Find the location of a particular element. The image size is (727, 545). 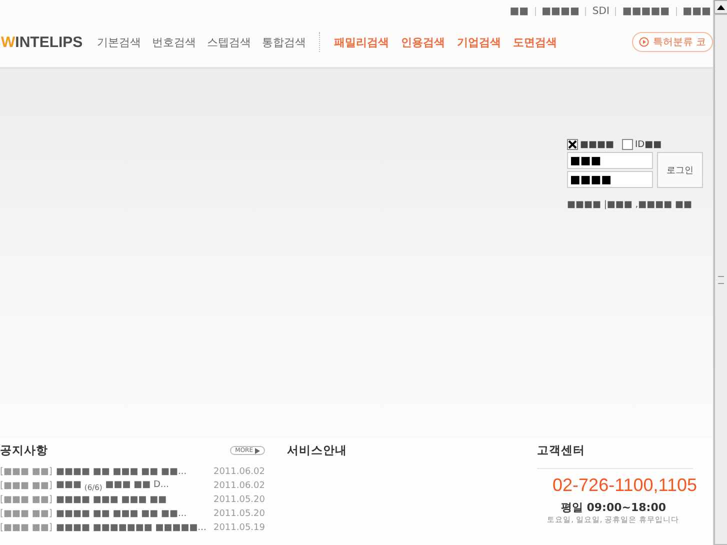

account-links: ■■■■ |■■■ ,■■■■ ■■ is located at coordinates (635, 205).